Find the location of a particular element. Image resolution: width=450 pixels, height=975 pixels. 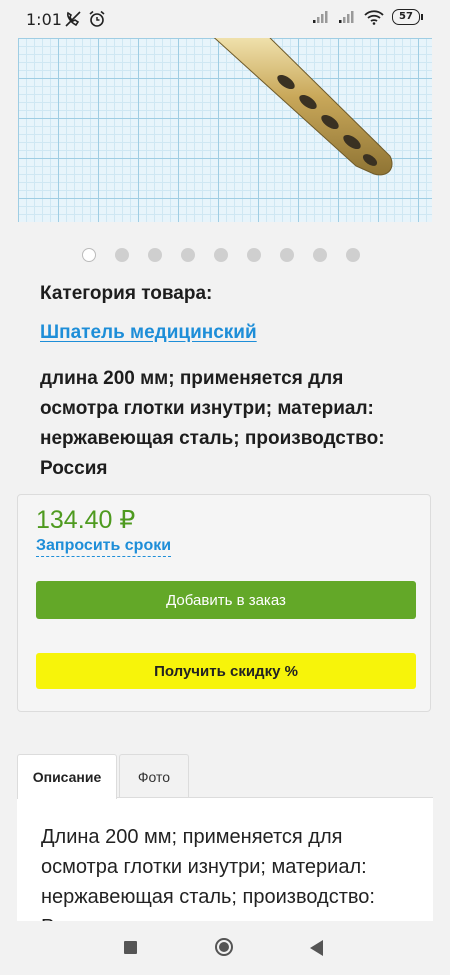

category-heading: Категория товара: is located at coordinates (126, 293).